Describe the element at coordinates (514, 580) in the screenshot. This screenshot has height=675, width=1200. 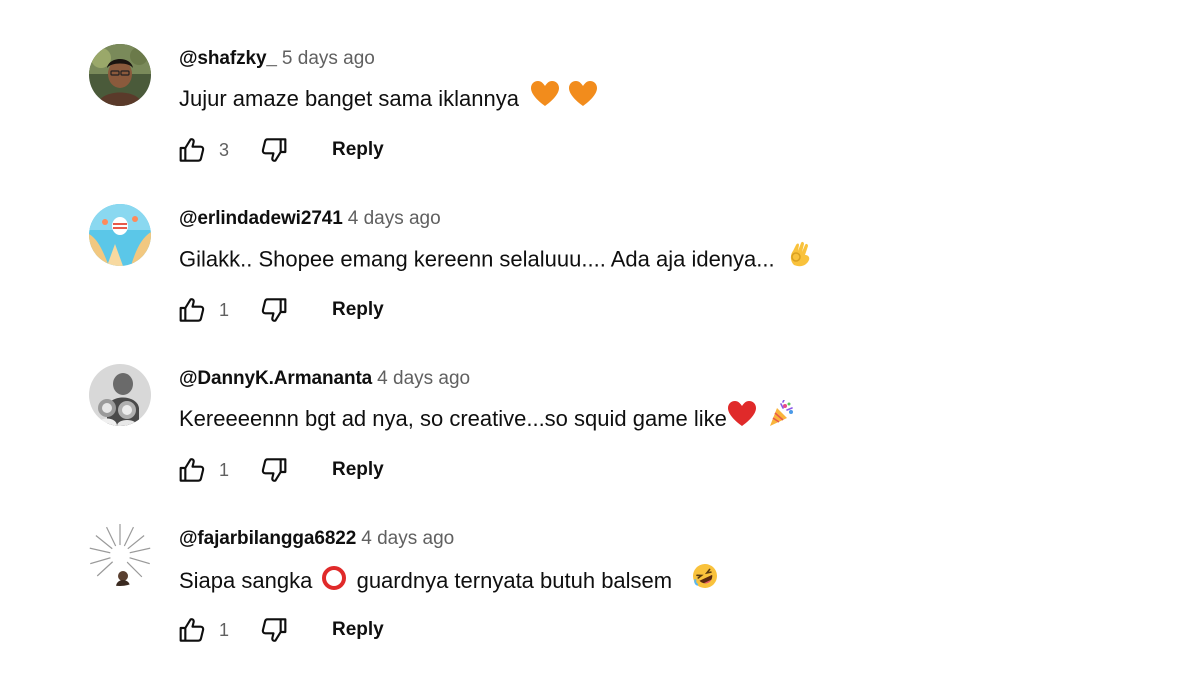
I see `comment-body-end: guardnya ternyata butuh balsem` at that location.